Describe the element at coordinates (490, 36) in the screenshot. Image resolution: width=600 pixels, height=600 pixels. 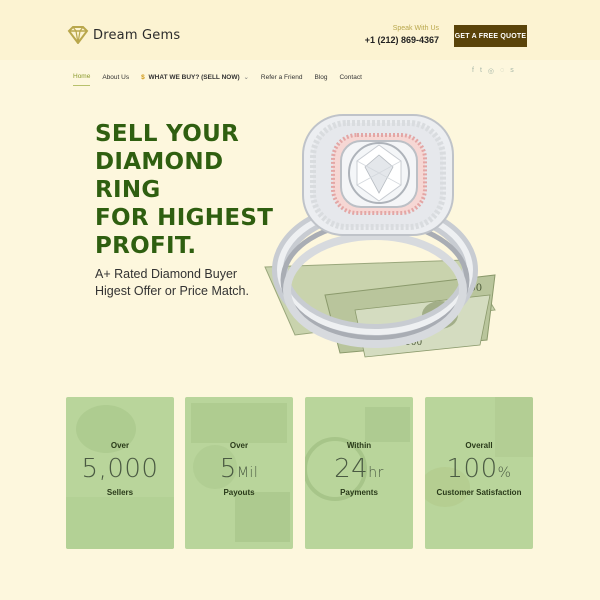
I see `free-quote-button: GET A FREE QUOTE` at that location.